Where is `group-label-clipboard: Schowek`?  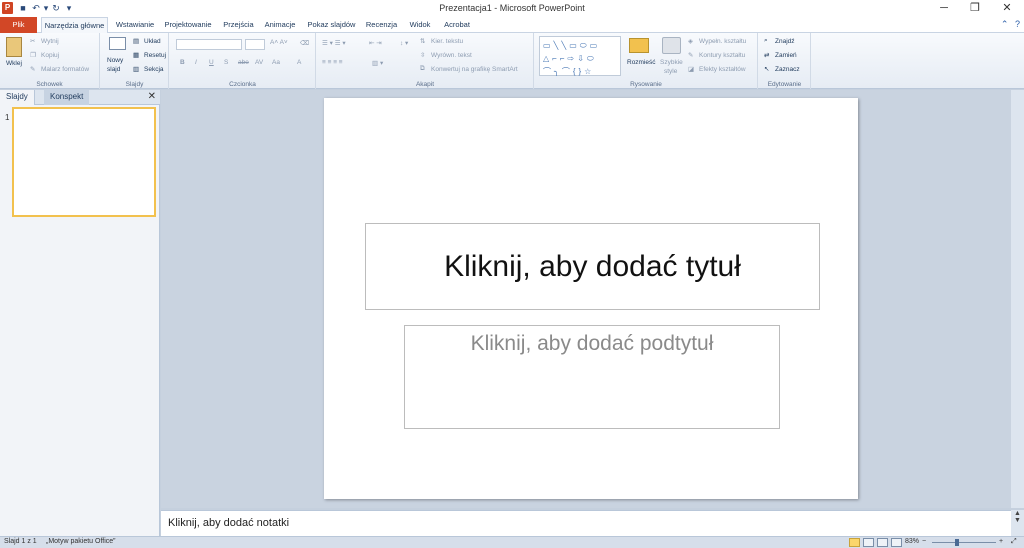
group-label-clipboard: Schowek is located at coordinates (49, 84).